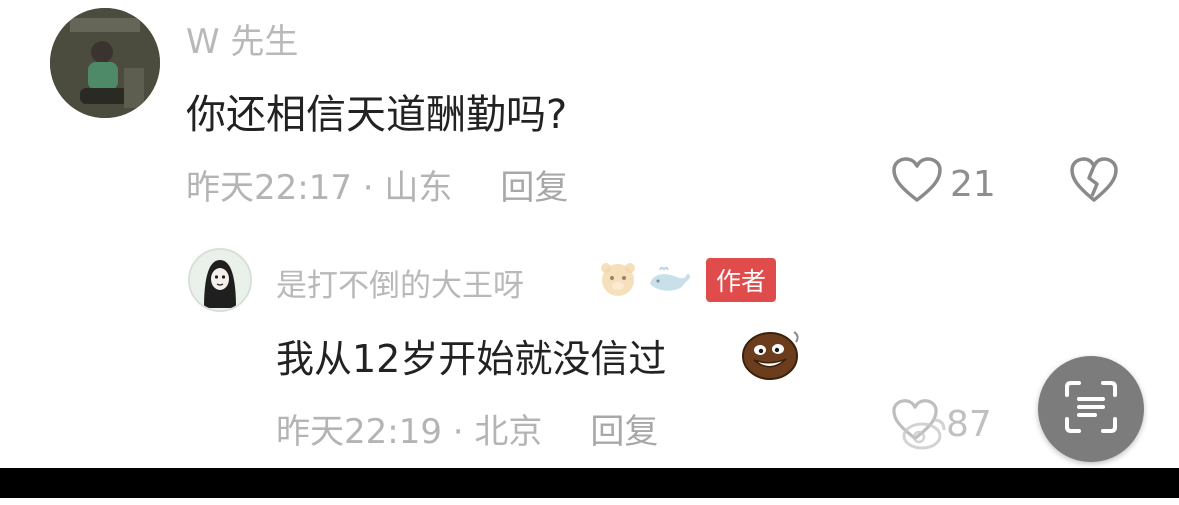 The height and width of the screenshot is (505, 1179). I want to click on main-commenter-username: W 先生, so click(242, 38).